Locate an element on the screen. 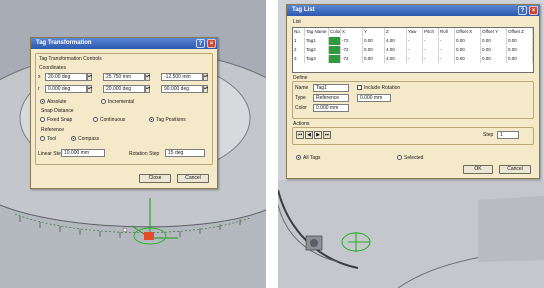  rotation-list-field: 0.000 mm is located at coordinates (374, 98).